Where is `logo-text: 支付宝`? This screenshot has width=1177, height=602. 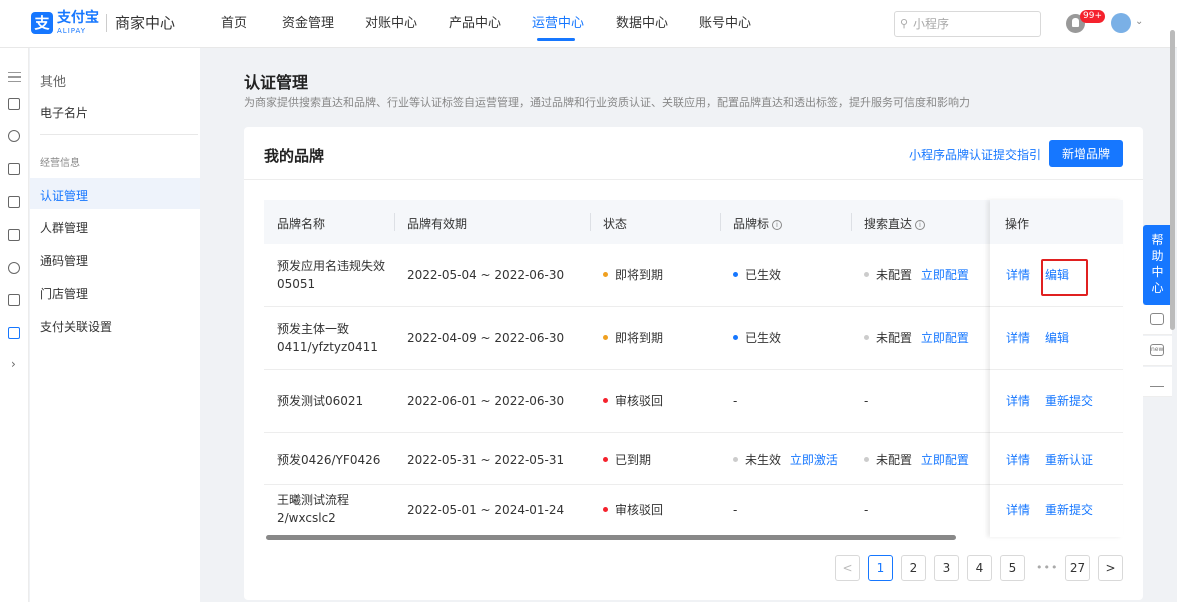
logo-text: 支付宝 is located at coordinates (78, 18).